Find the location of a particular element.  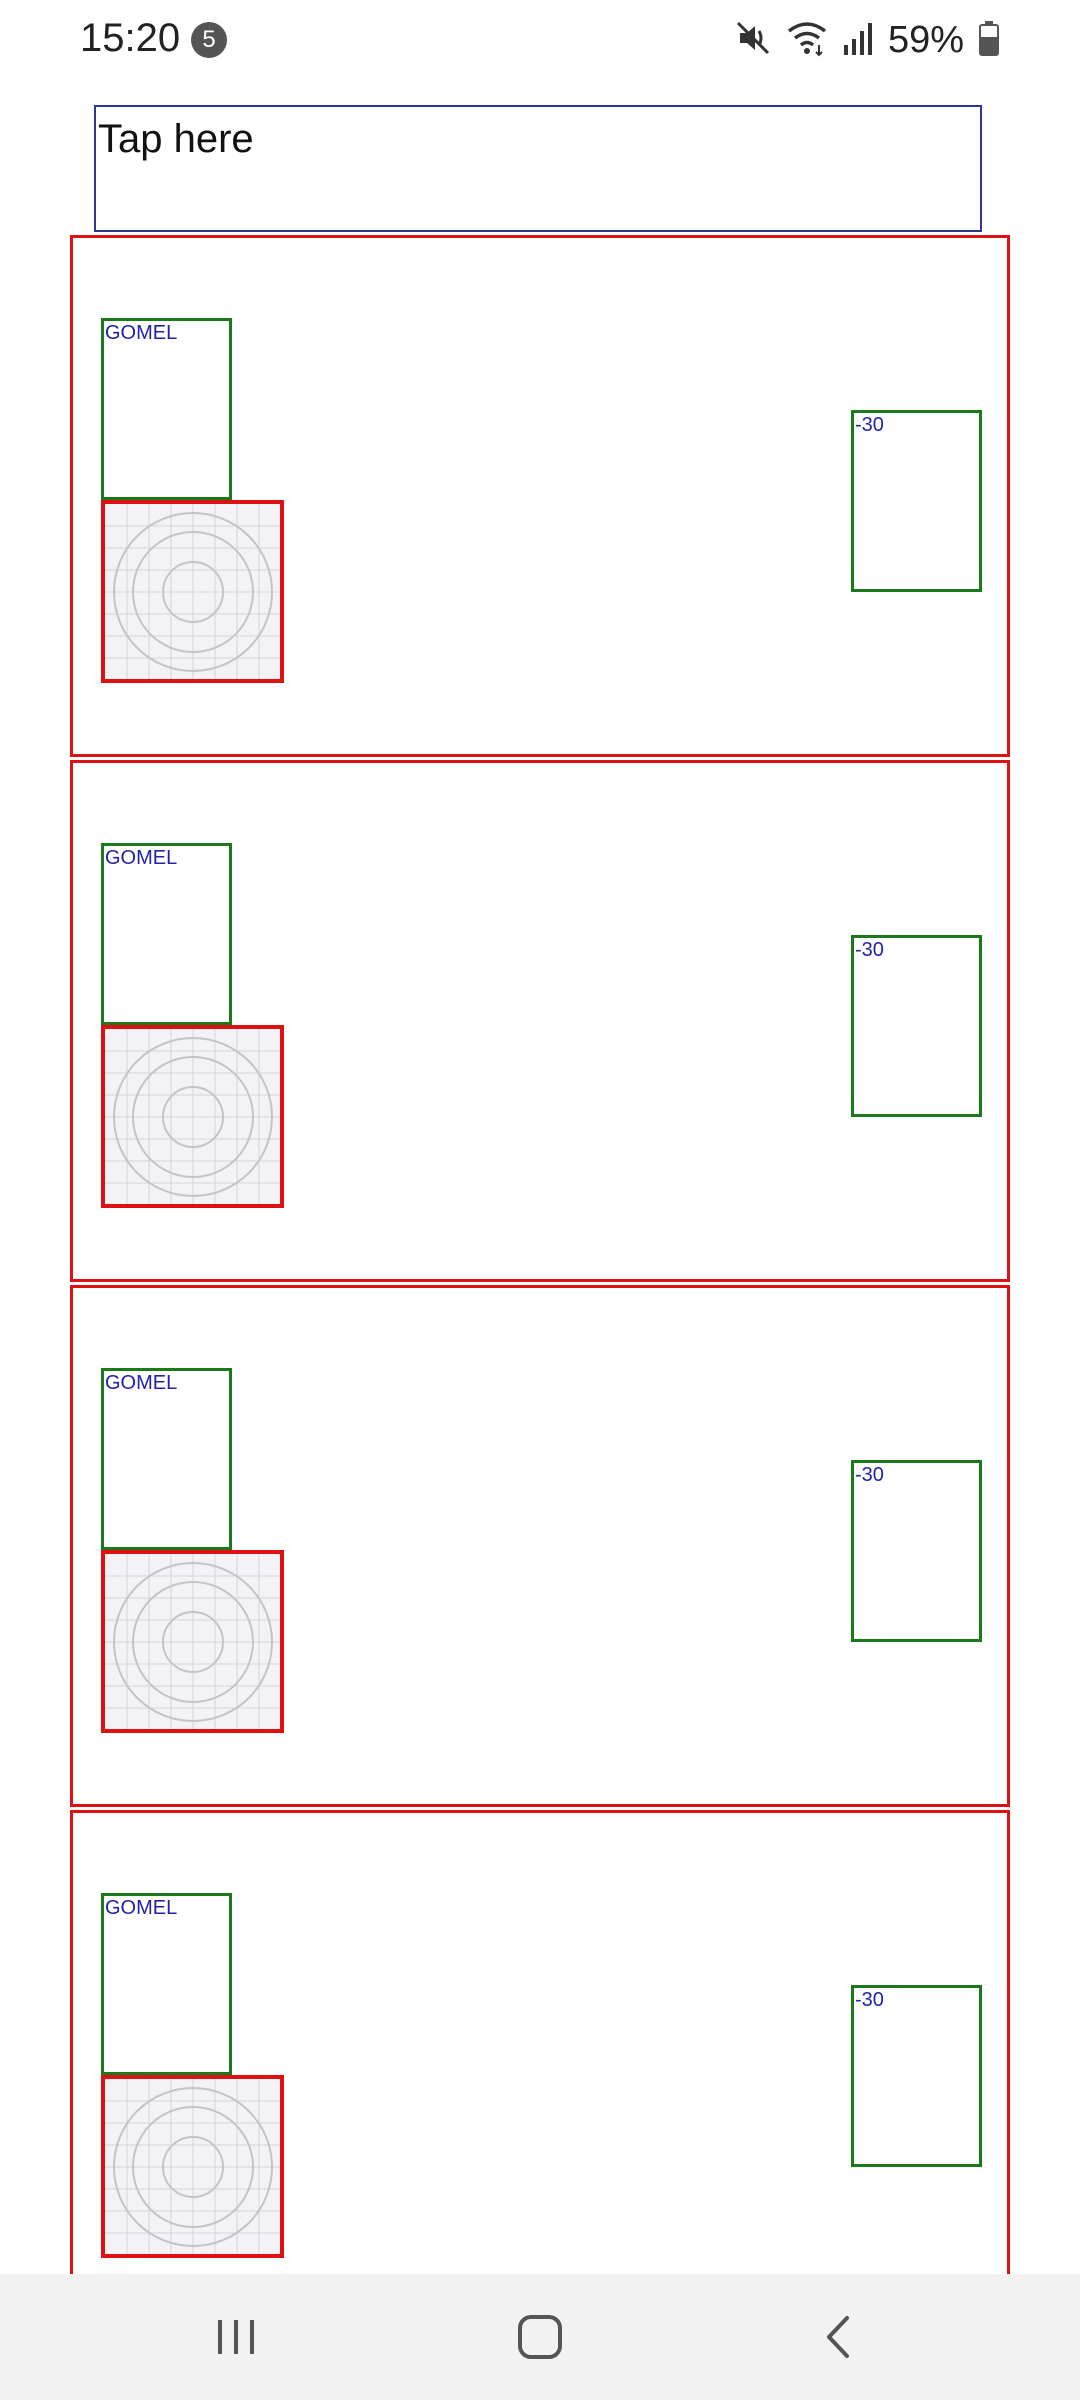

back-icon is located at coordinates (838, 2337).